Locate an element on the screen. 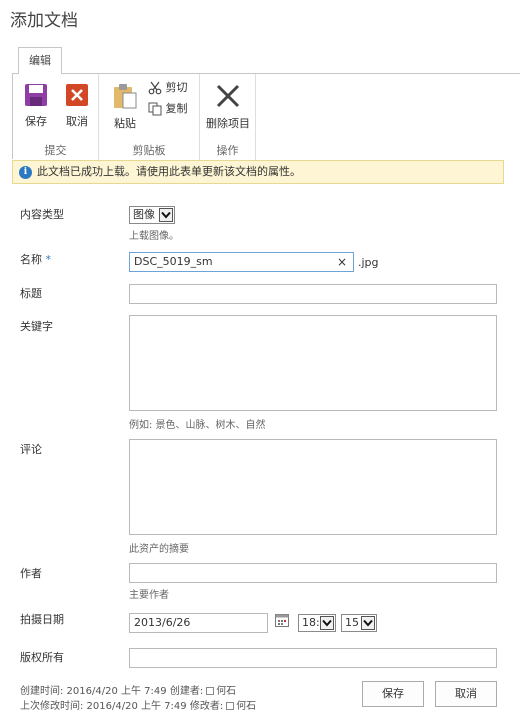  copyright-input is located at coordinates (313, 658).